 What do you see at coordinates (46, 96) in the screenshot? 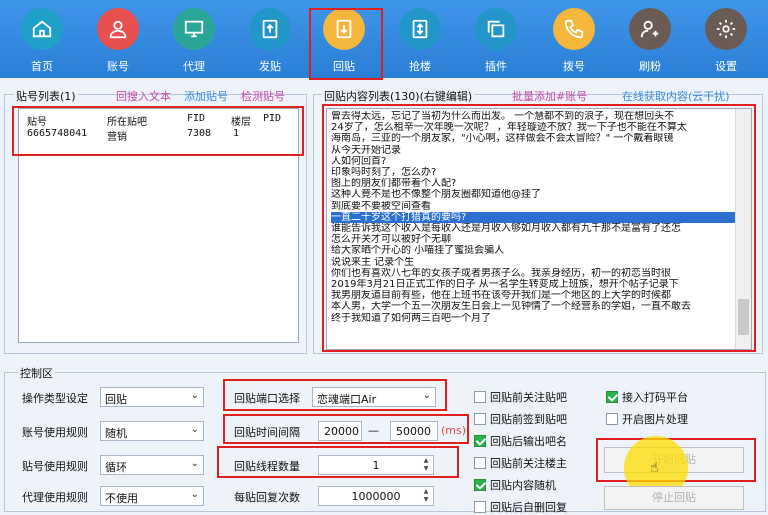
I see `post-list-title: 贴号列表(1)` at bounding box center [46, 96].